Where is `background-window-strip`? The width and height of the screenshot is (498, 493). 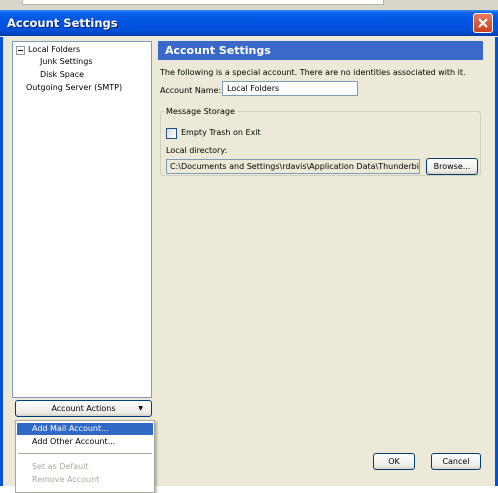
background-window-strip is located at coordinates (249, 5).